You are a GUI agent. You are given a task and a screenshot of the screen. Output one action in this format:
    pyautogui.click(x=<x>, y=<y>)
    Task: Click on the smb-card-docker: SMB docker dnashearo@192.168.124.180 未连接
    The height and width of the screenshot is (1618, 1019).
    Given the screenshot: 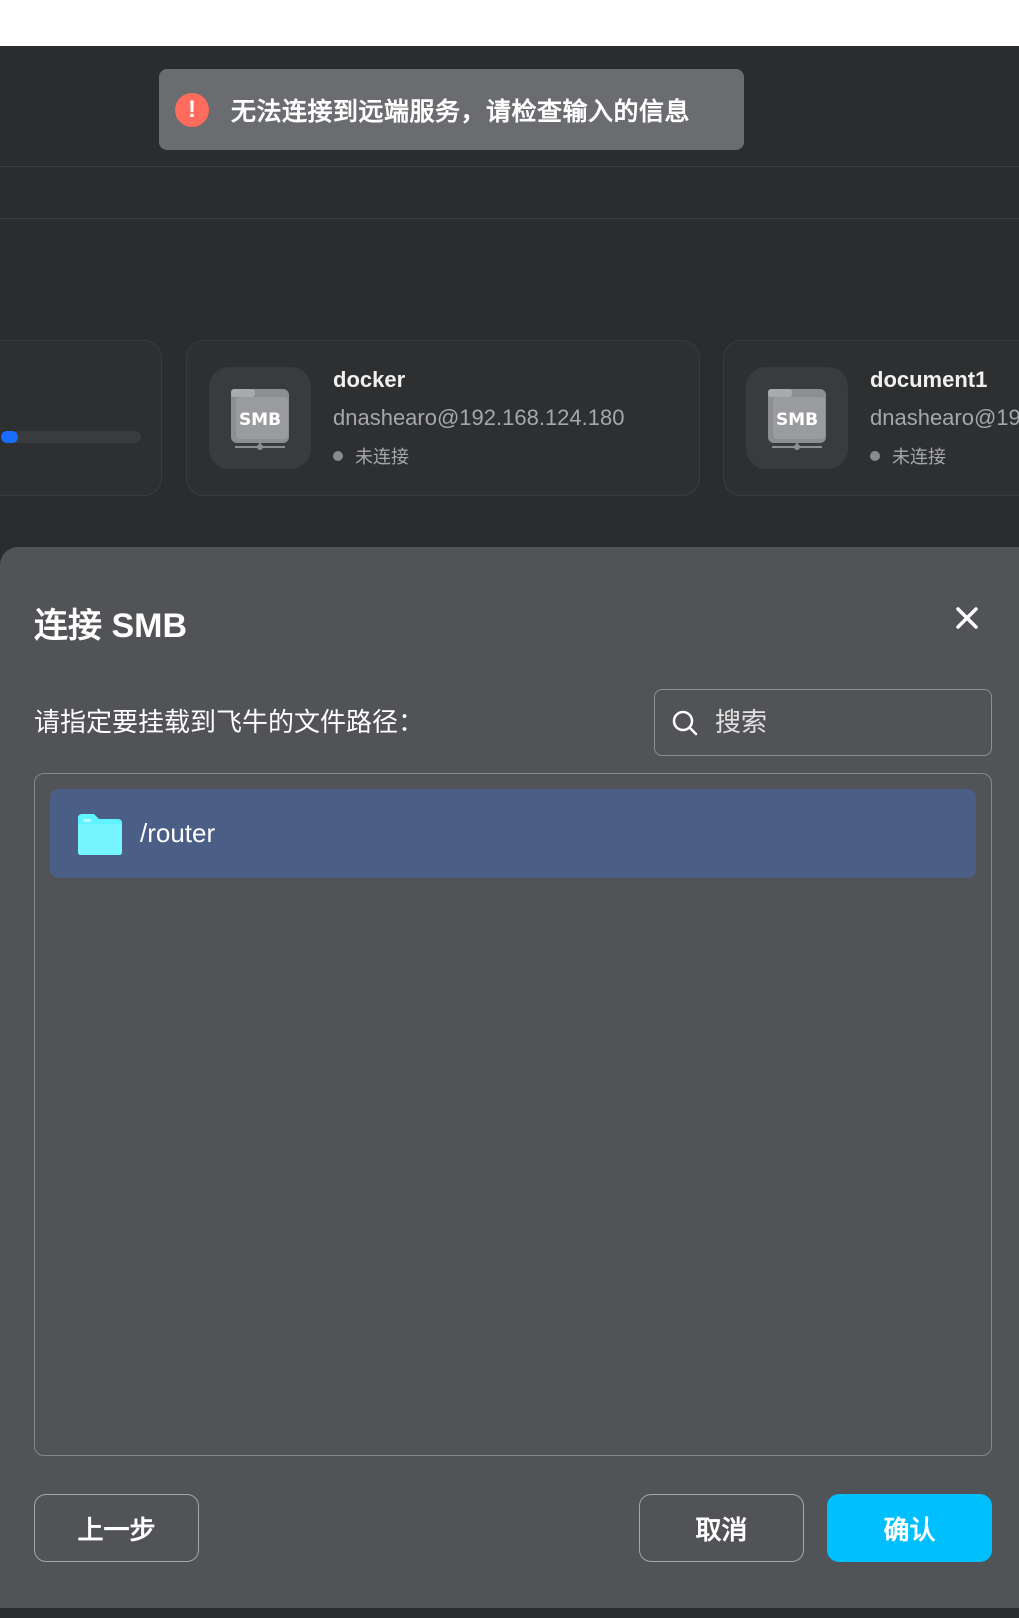 What is the action you would take?
    pyautogui.click(x=443, y=418)
    